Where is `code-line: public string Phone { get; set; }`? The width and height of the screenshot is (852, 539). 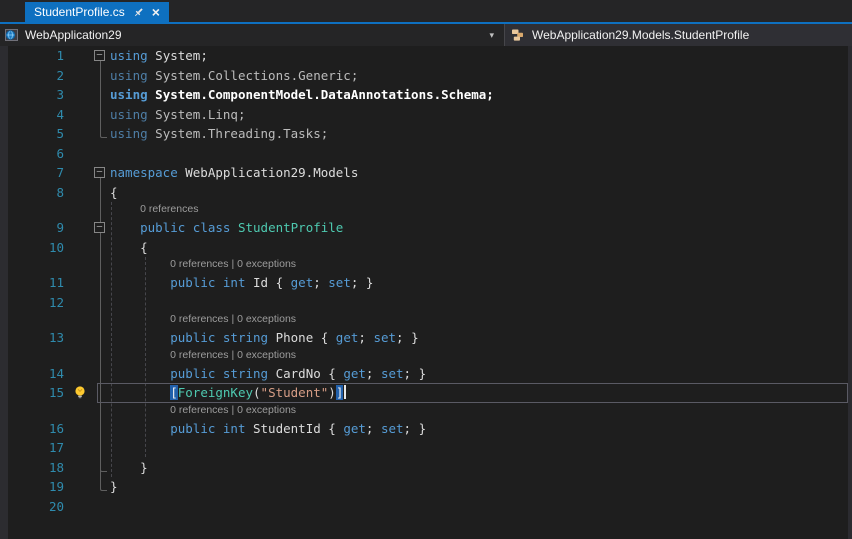
code-line: public string Phone { get; set; } is located at coordinates (480, 338).